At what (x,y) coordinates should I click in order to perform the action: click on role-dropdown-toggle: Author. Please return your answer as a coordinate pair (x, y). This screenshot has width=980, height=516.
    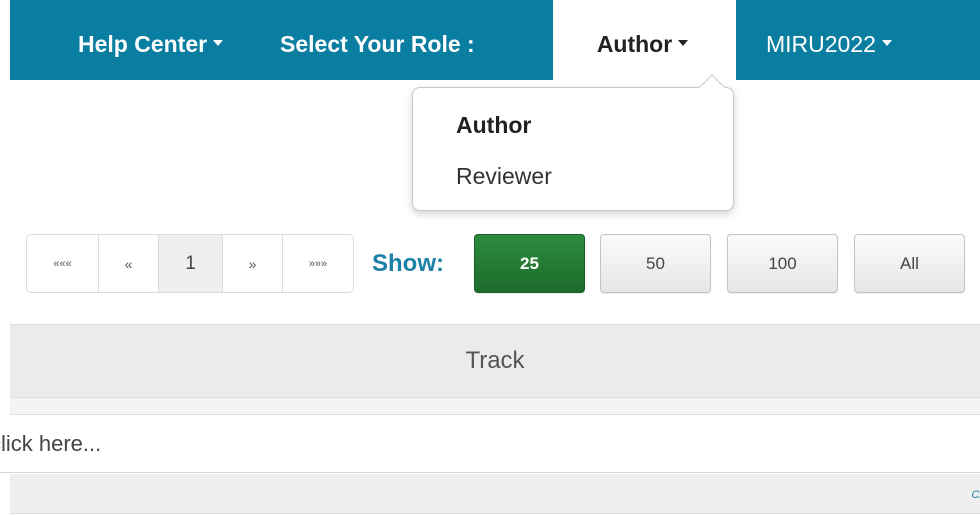
    Looking at the image, I should click on (644, 40).